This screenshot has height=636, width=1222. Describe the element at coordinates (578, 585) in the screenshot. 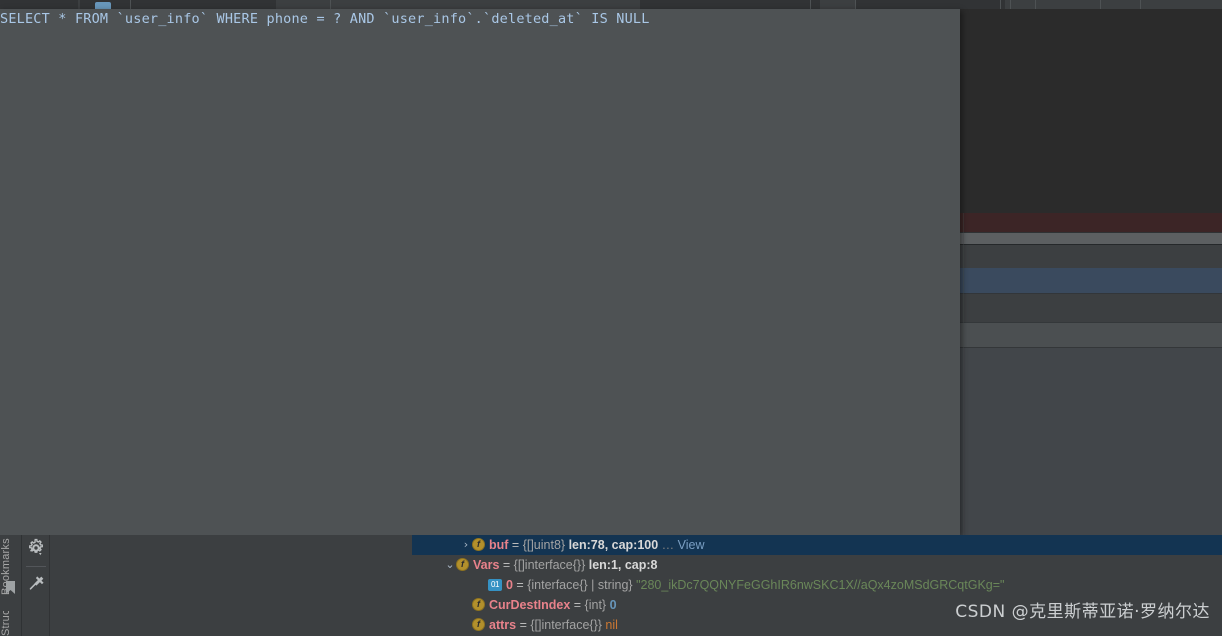

I see `variable-type: {interface{} | string}` at that location.